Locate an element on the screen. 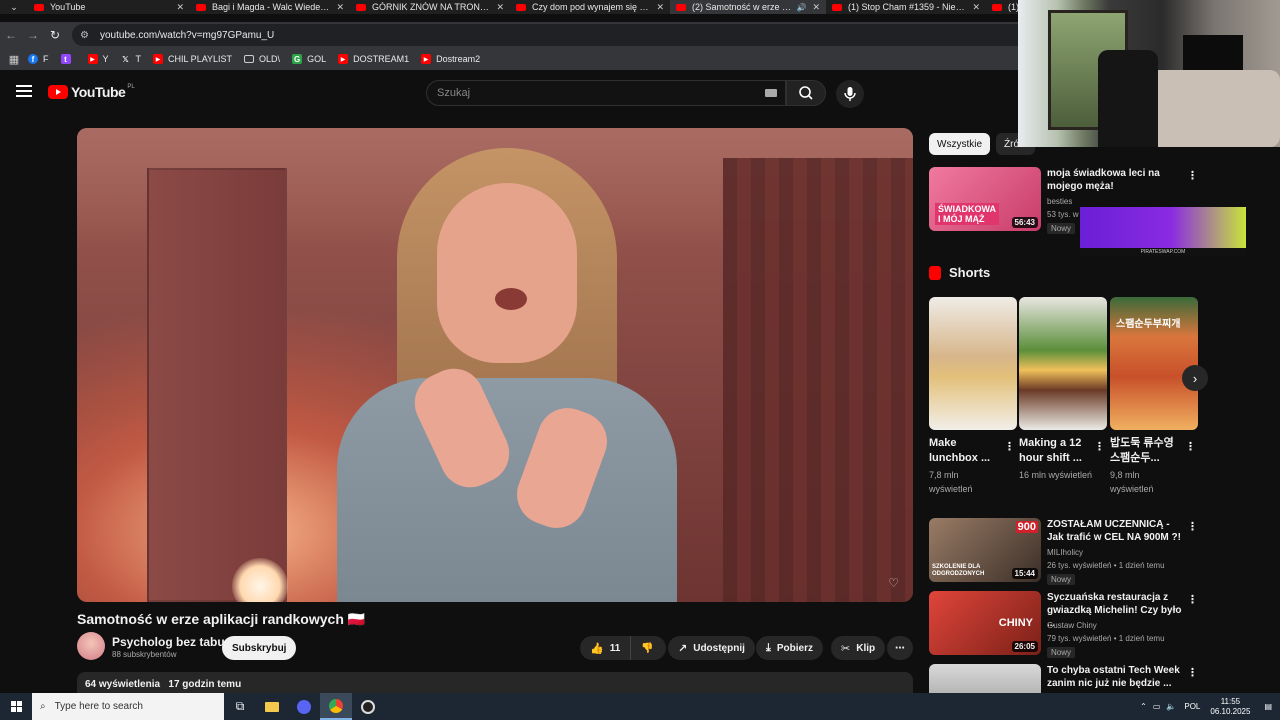 The image size is (1280, 720). speaker-icon: 🔊 is located at coordinates (801, 7).